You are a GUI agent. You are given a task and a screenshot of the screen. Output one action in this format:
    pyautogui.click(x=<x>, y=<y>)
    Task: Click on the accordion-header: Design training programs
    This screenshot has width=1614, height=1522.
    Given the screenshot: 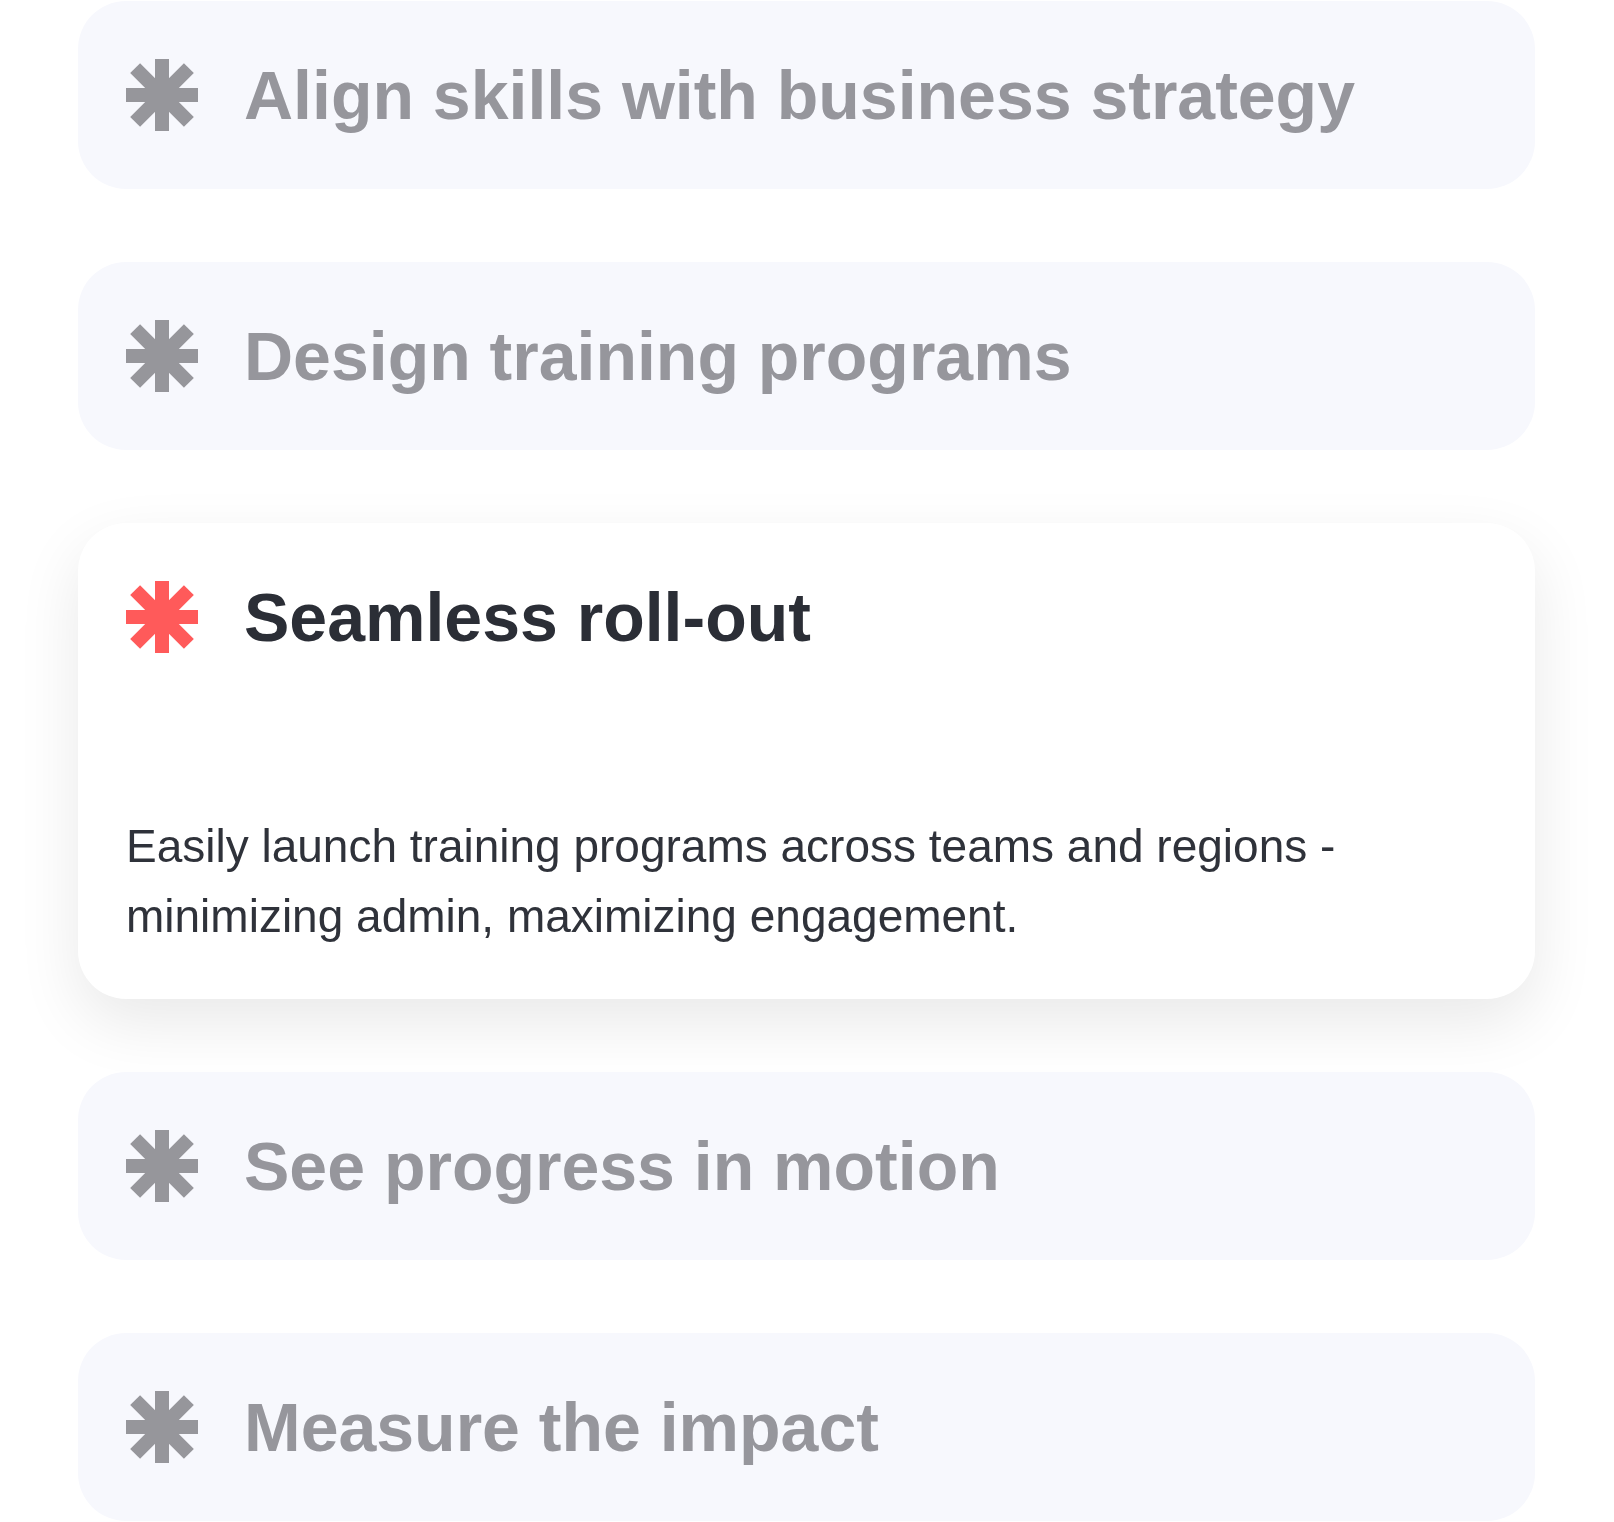 What is the action you would take?
    pyautogui.click(x=599, y=356)
    